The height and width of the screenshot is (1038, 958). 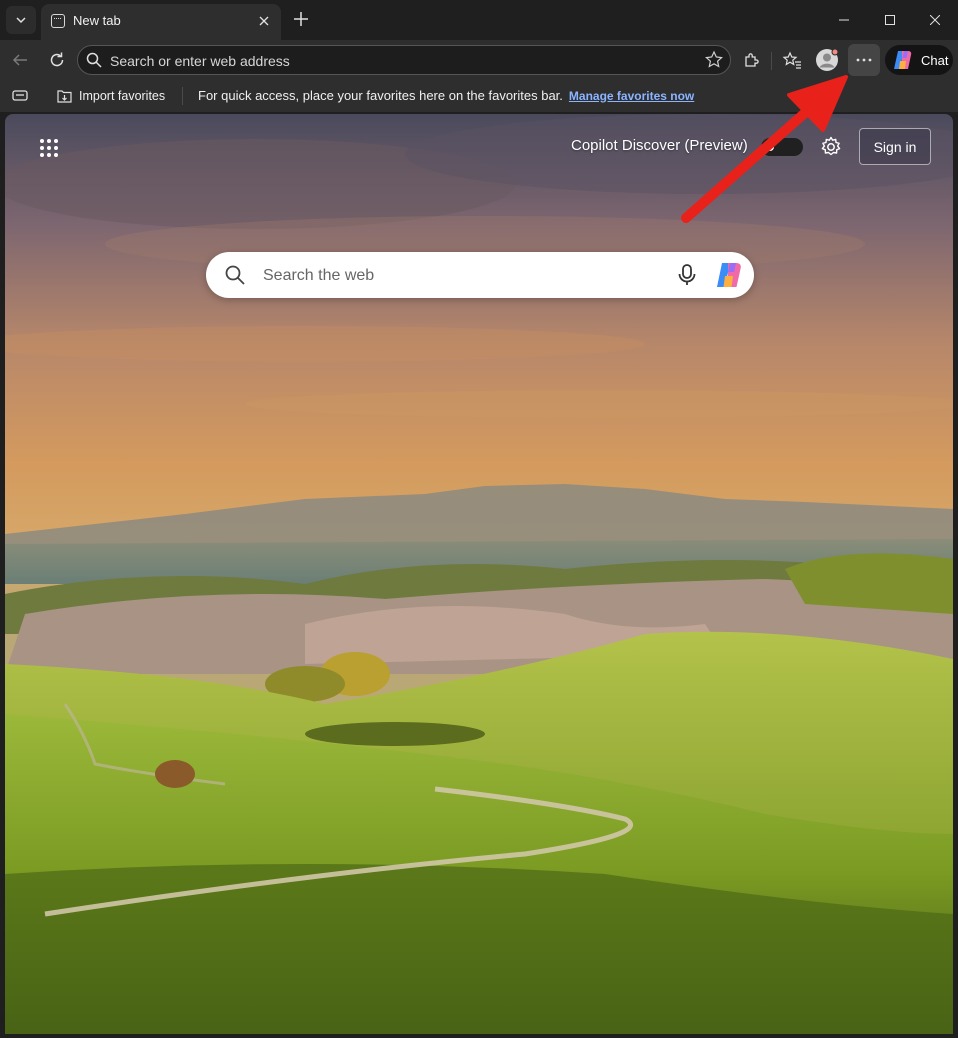 What do you see at coordinates (687, 274) in the screenshot?
I see `microphone-icon` at bounding box center [687, 274].